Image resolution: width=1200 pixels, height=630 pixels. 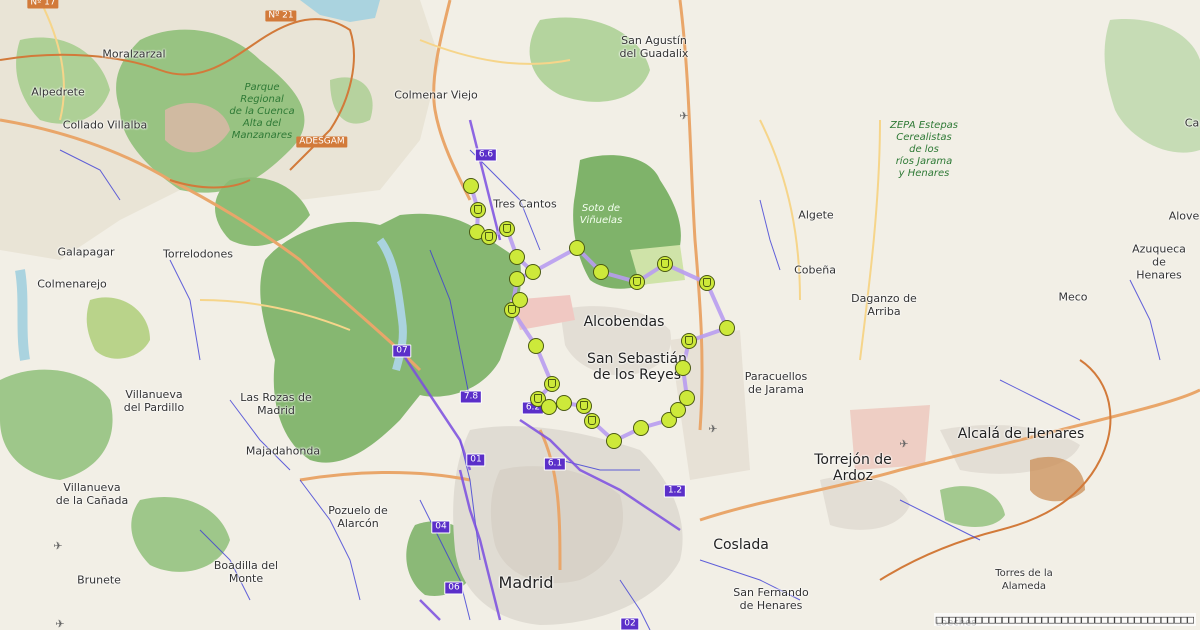 What do you see at coordinates (776, 383) in the screenshot?
I see `place-label-paracuellos: Paracuellos de Jarama` at bounding box center [776, 383].